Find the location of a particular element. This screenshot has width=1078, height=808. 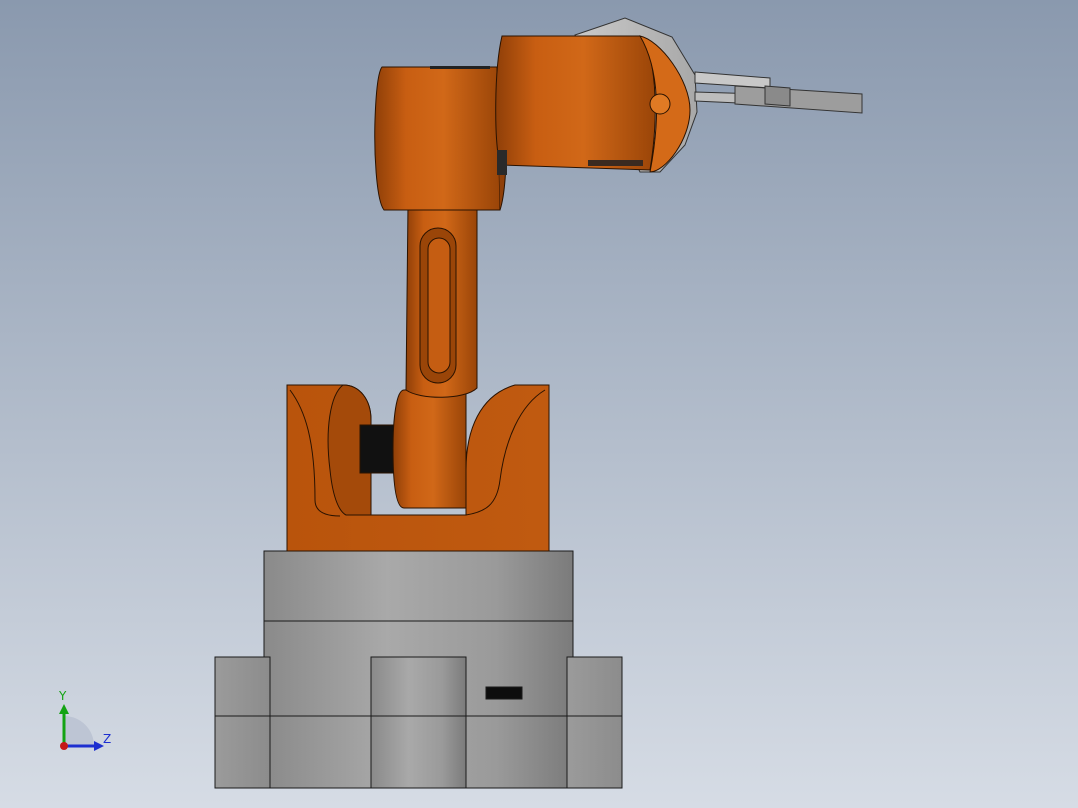

base-slot is located at coordinates (504, 693).